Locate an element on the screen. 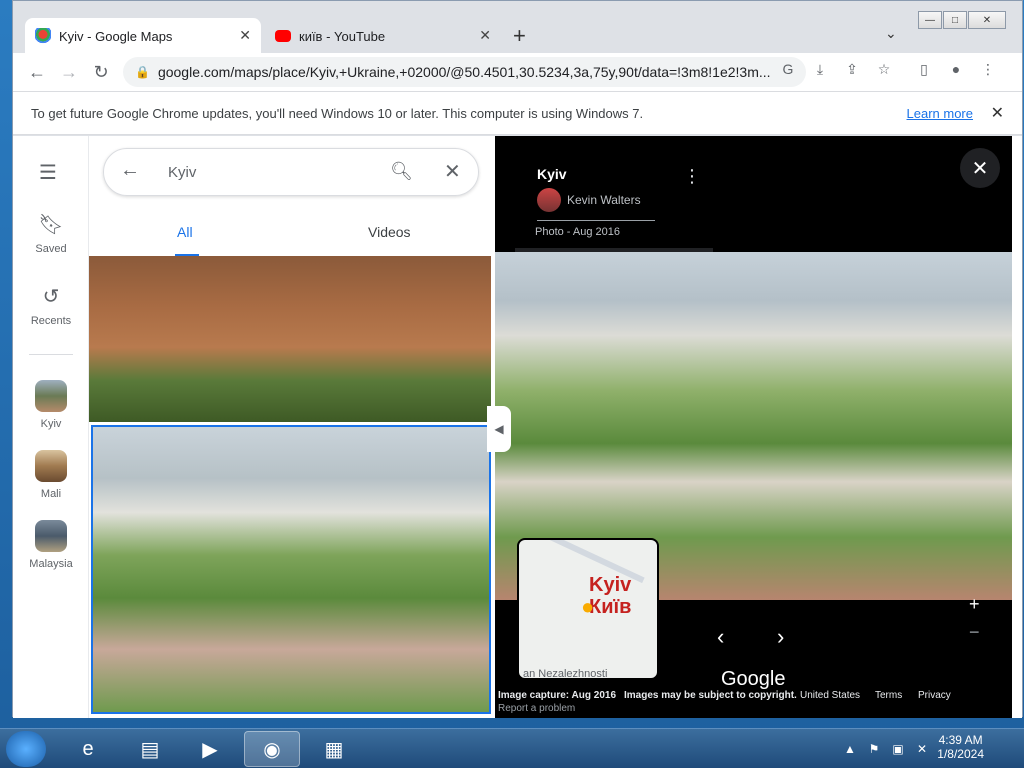 Image resolution: width=1024 pixels, height=768 pixels. close-viewer-button: ✕ is located at coordinates (980, 168).